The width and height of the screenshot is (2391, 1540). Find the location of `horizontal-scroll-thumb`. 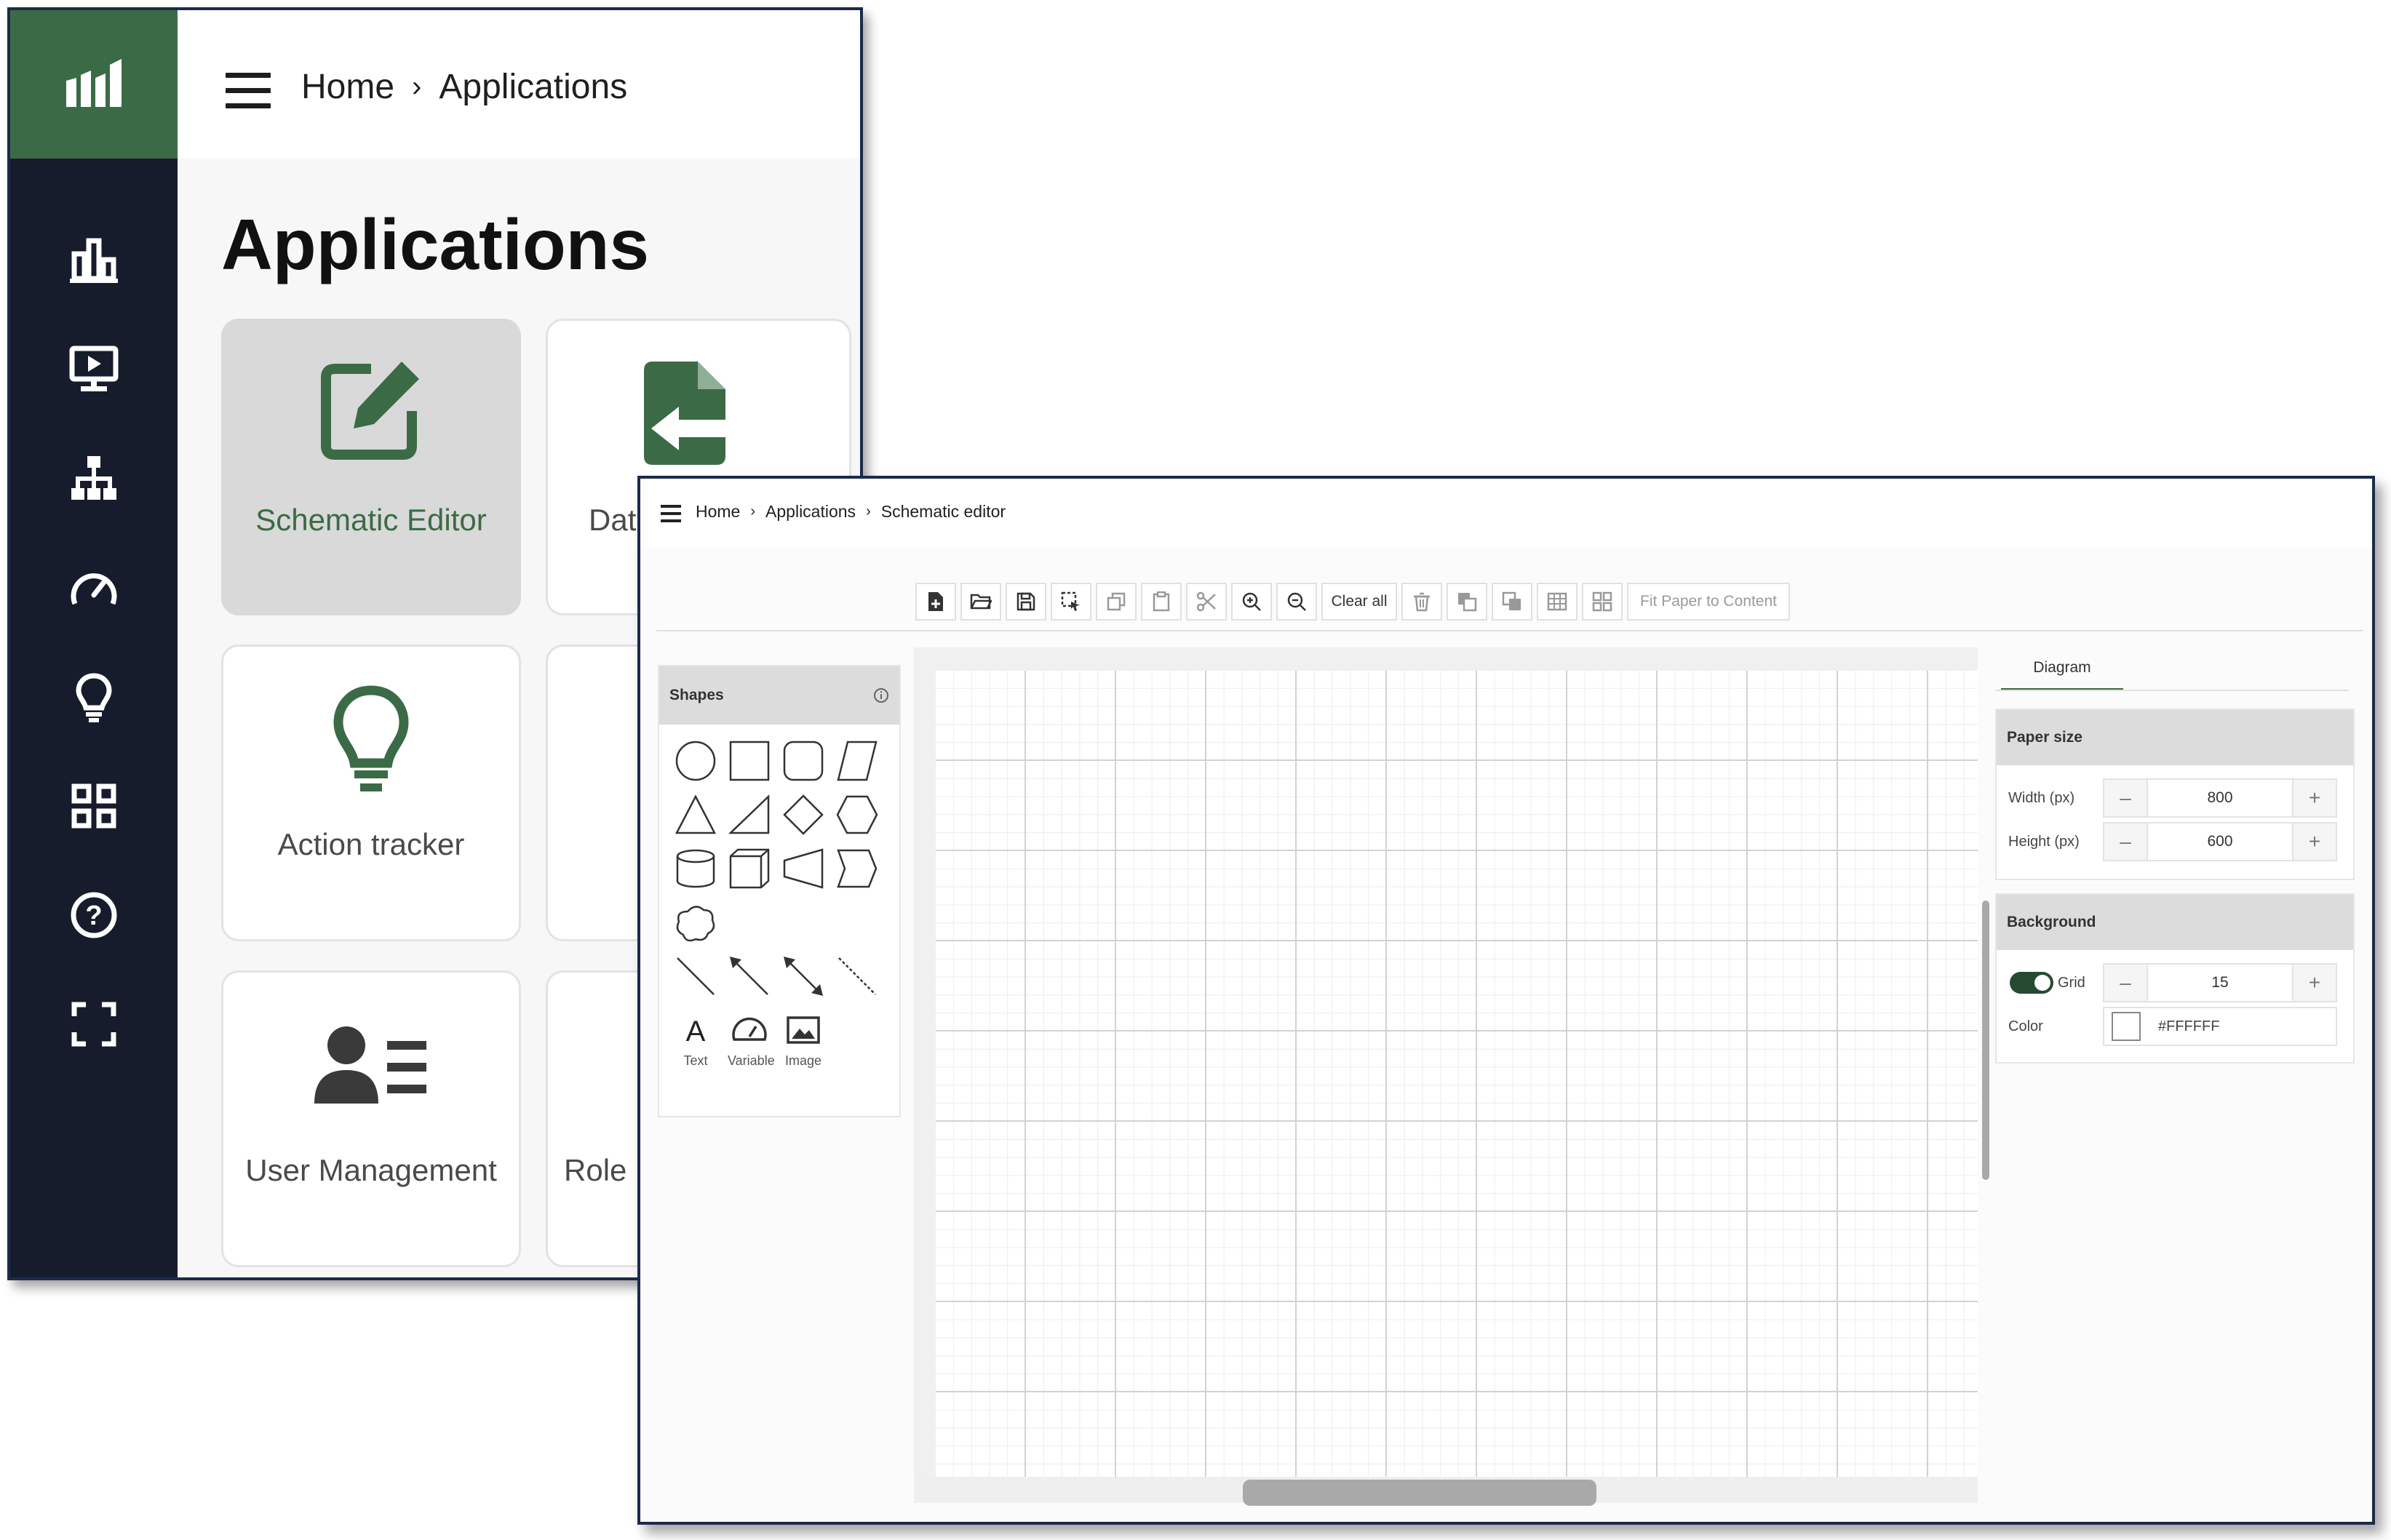

horizontal-scroll-thumb is located at coordinates (1419, 1493).